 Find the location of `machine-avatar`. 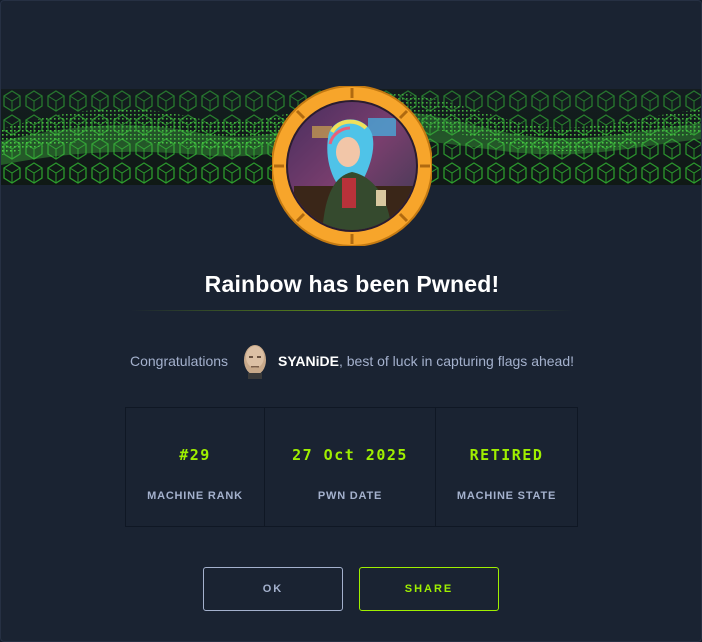

machine-avatar is located at coordinates (352, 166).